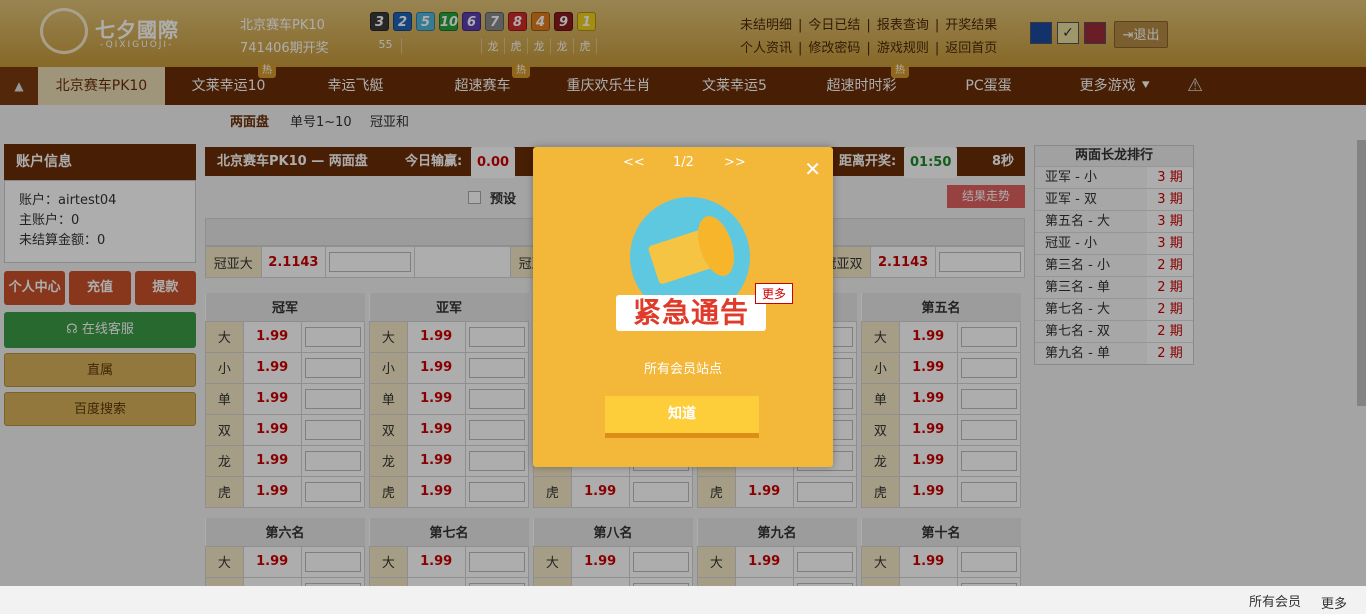  I want to click on page-indicator: 1/2, so click(683, 162).